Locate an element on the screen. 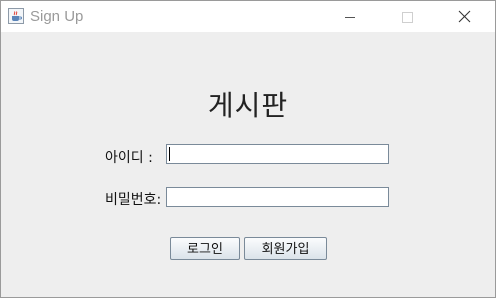 The height and width of the screenshot is (298, 496). id-label: 아이디 : is located at coordinates (129, 158).